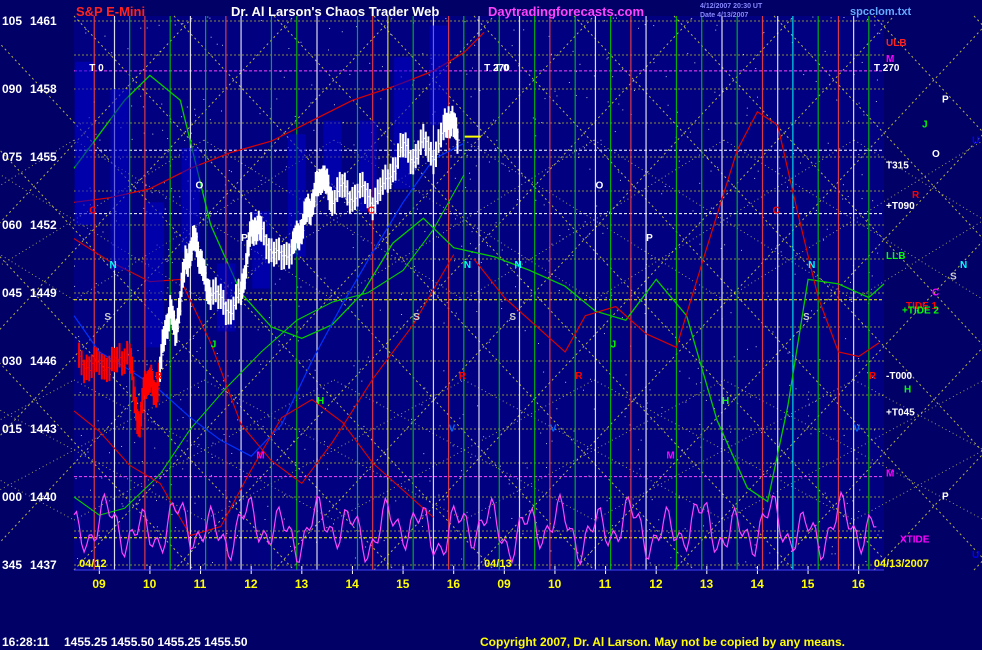 This screenshot has height=650, width=982. I want to click on y-tick-price: 1437, so click(43, 565).